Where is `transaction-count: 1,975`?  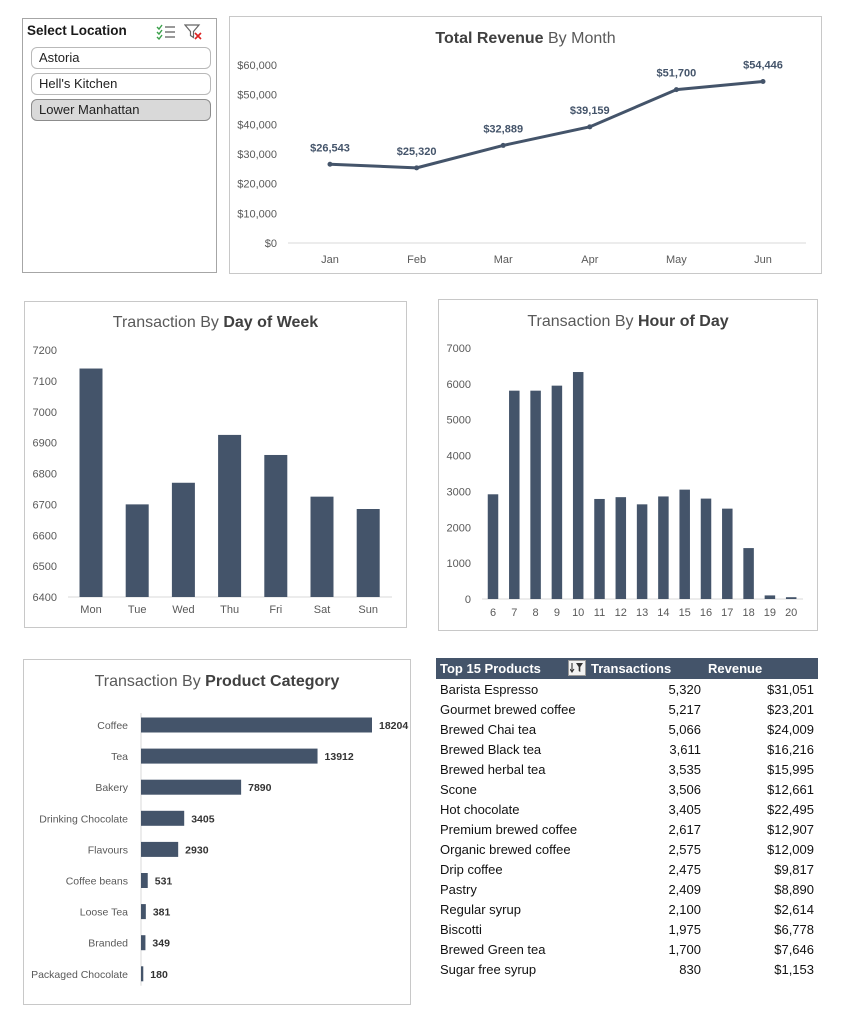
transaction-count: 1,975 is located at coordinates (684, 929).